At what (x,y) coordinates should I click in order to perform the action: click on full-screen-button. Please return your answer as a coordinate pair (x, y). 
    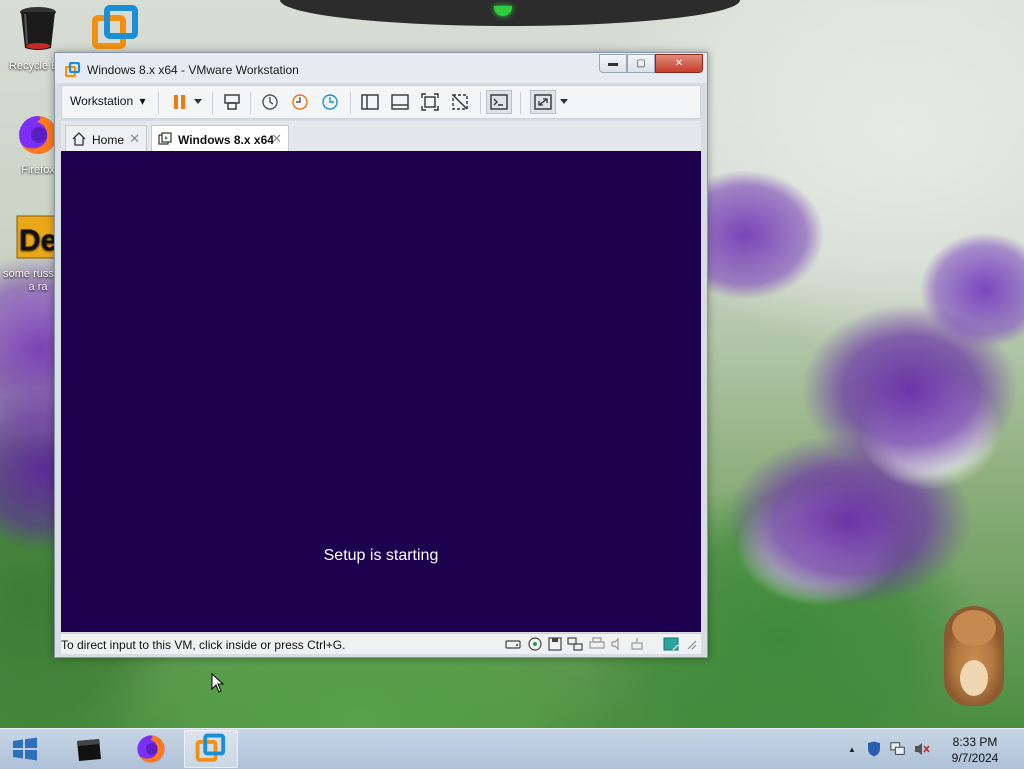
    Looking at the image, I should click on (430, 102).